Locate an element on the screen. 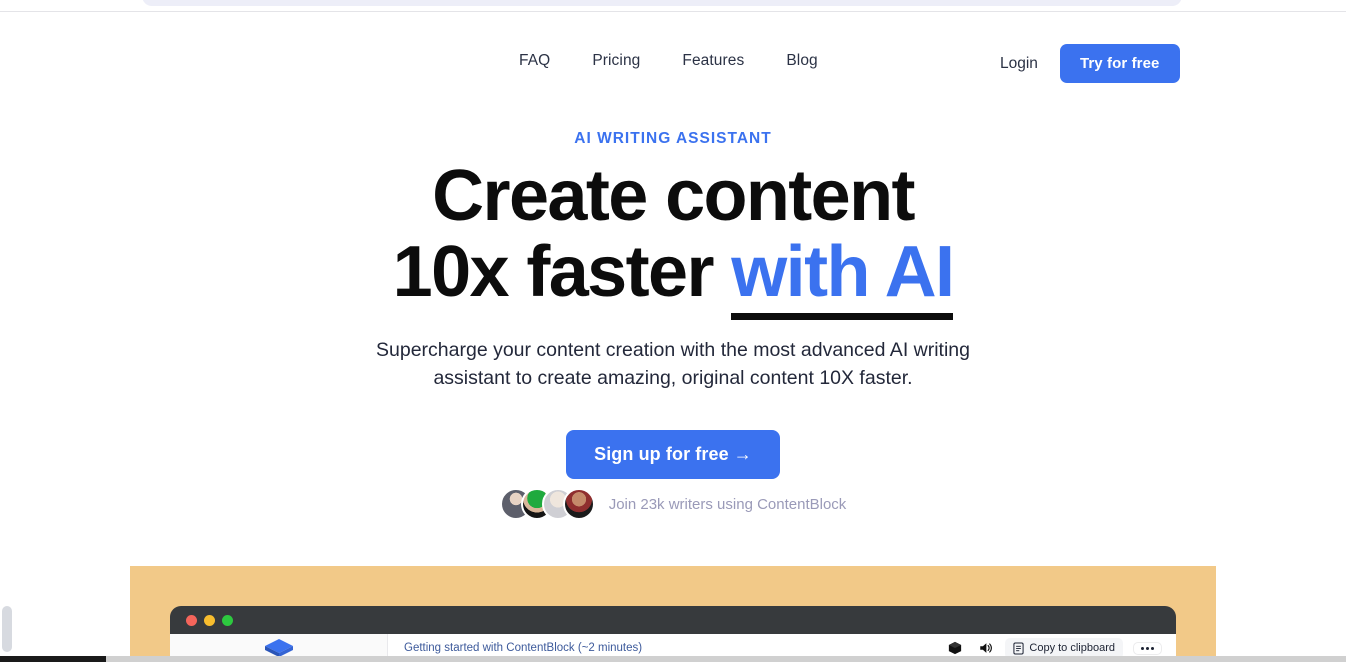  hero-cta-wrap: Sign up for free → is located at coordinates (673, 454).